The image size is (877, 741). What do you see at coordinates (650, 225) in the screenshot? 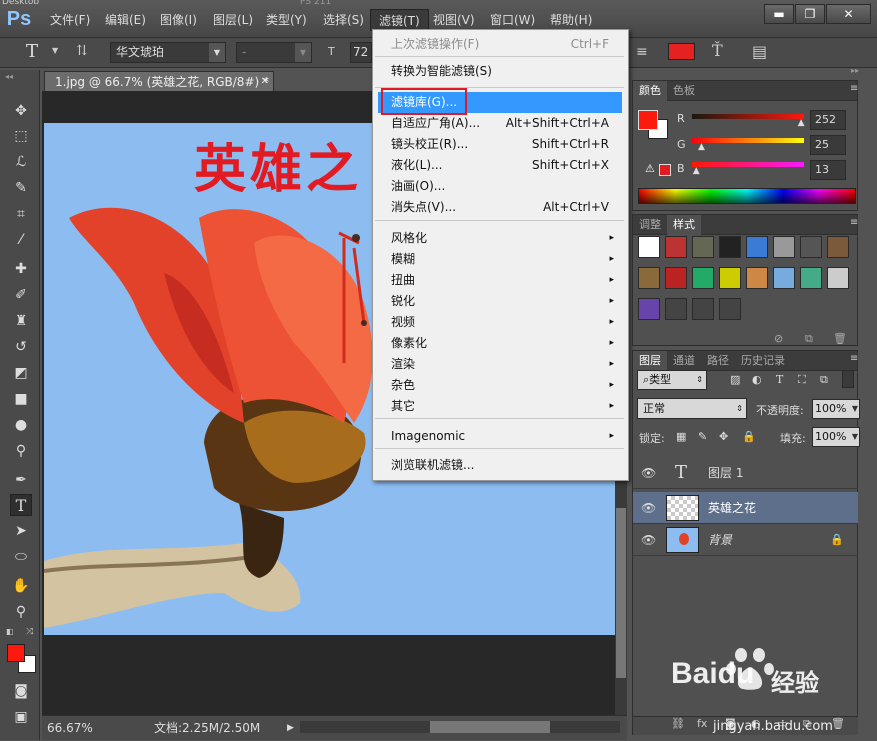
I see `tab-adjustments: 调整` at bounding box center [650, 225].